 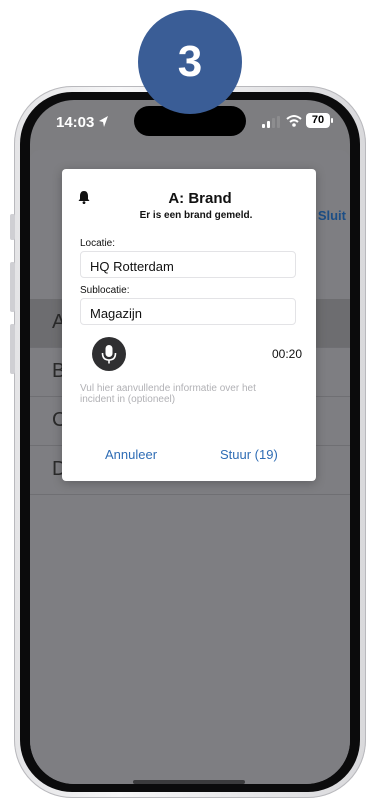 What do you see at coordinates (286, 354) in the screenshot?
I see `recording-timer: 00:20` at bounding box center [286, 354].